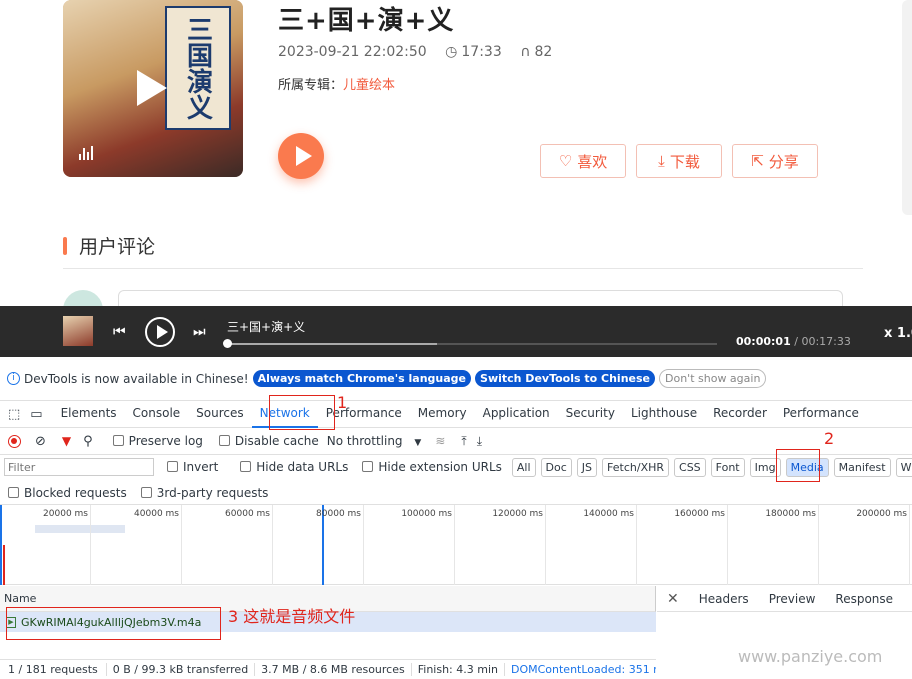 Image resolution: width=912 pixels, height=679 pixels. Describe the element at coordinates (201, 467) in the screenshot. I see `invert-label: Invert` at that location.